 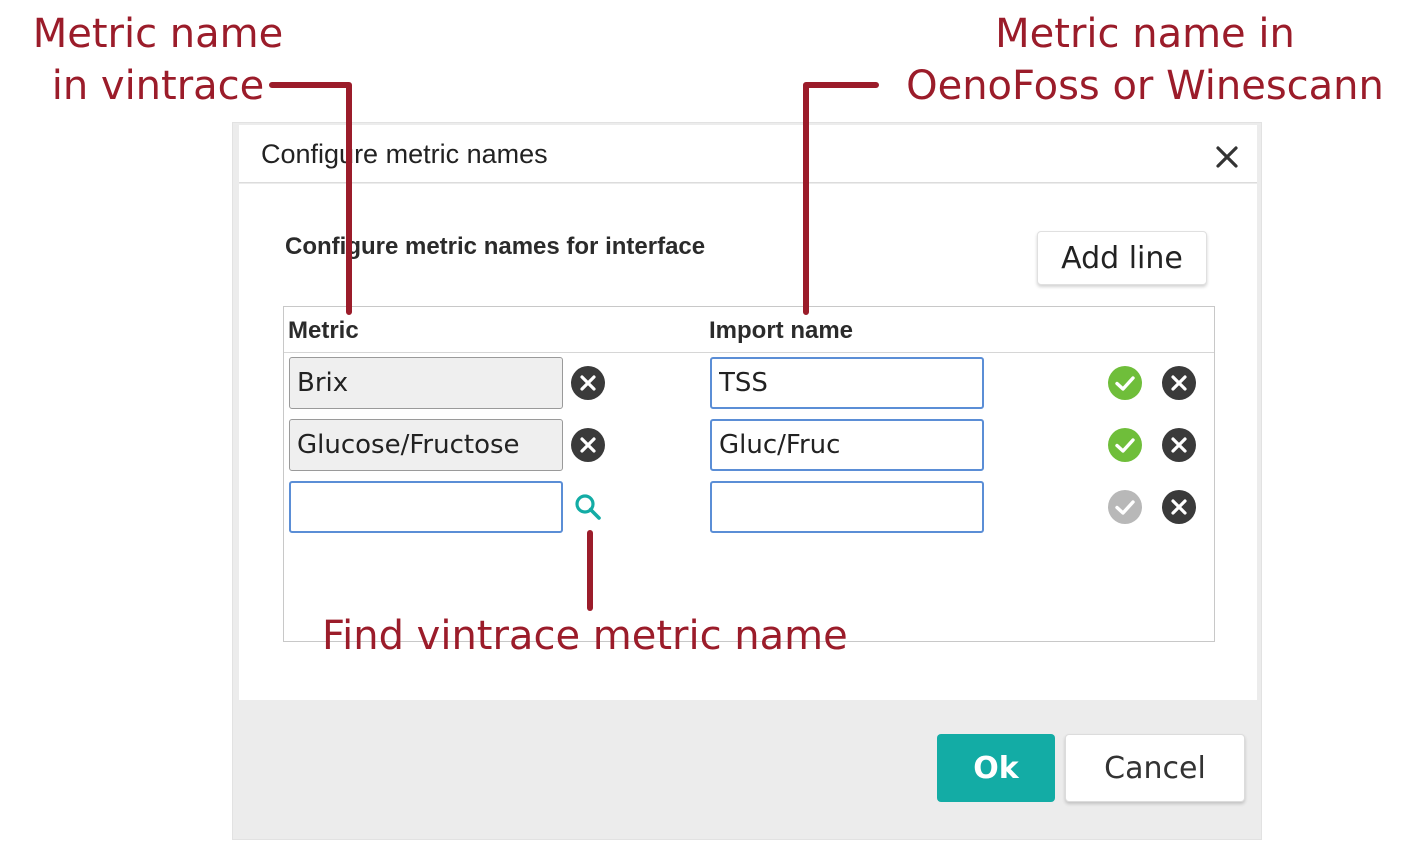 What do you see at coordinates (495, 246) in the screenshot?
I see `section-title: Configure metric names for interface` at bounding box center [495, 246].